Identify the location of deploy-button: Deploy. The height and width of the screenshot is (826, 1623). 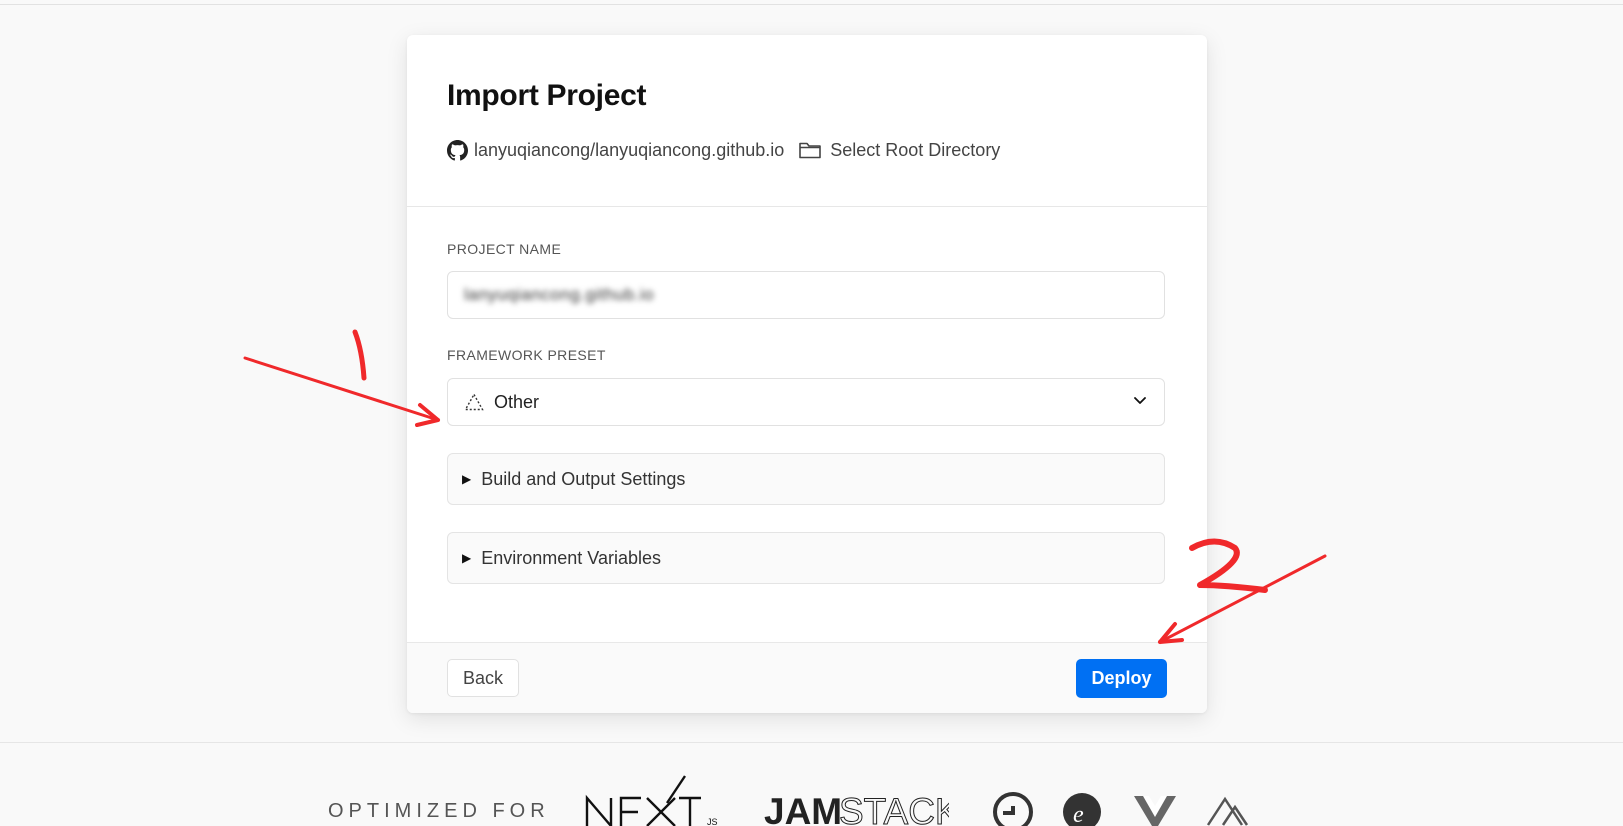
(1121, 678).